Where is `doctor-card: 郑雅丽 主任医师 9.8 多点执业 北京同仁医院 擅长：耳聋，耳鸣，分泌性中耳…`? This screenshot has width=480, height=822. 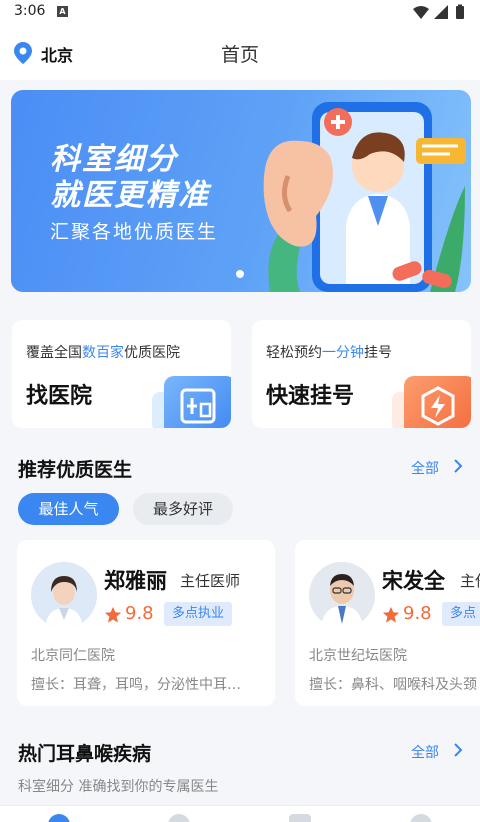 doctor-card: 郑雅丽 主任医师 9.8 多点执业 北京同仁医院 擅长：耳聋，耳鸣，分泌性中耳… is located at coordinates (146, 623).